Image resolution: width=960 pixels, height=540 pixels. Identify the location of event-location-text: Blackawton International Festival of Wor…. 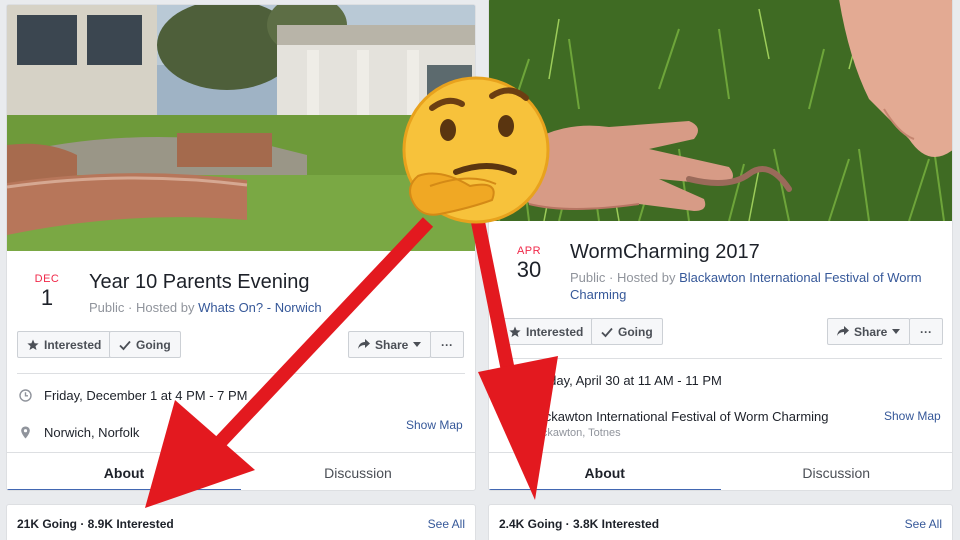
(677, 416).